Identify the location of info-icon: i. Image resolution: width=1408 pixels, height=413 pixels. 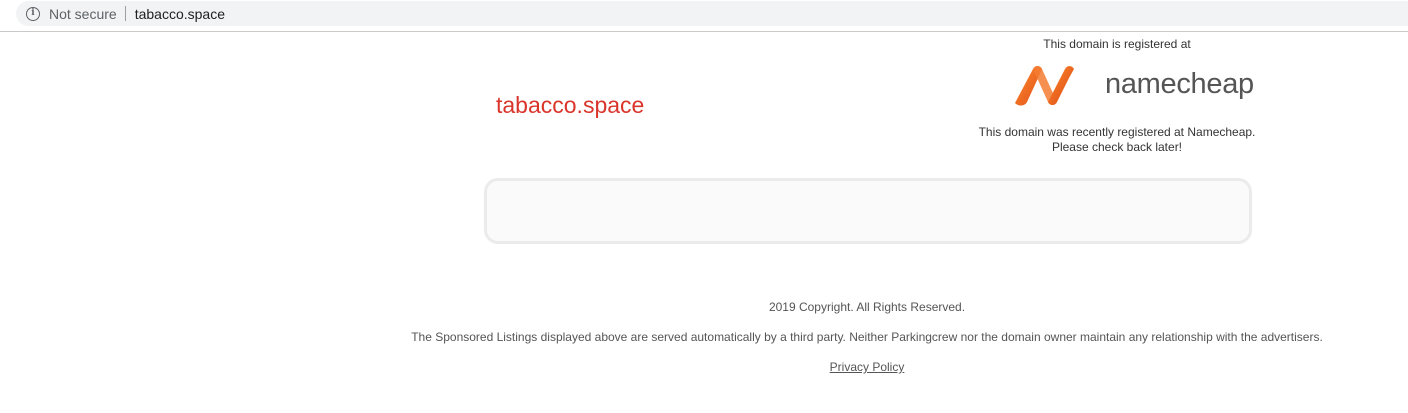
(33, 13).